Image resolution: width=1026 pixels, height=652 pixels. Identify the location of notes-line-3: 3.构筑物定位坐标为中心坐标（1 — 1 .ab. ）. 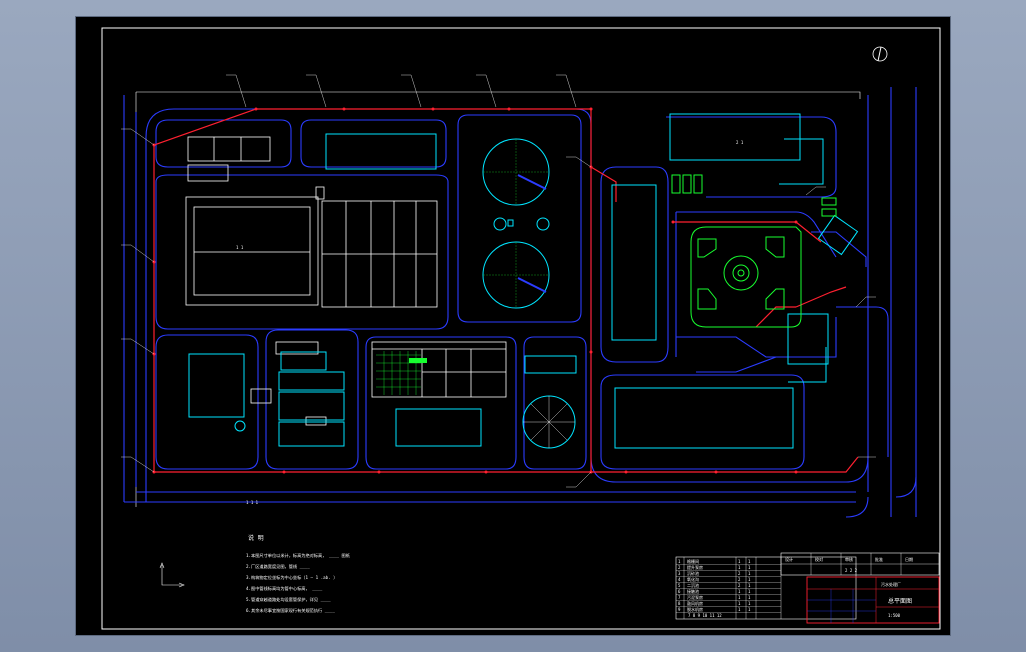
(291, 577).